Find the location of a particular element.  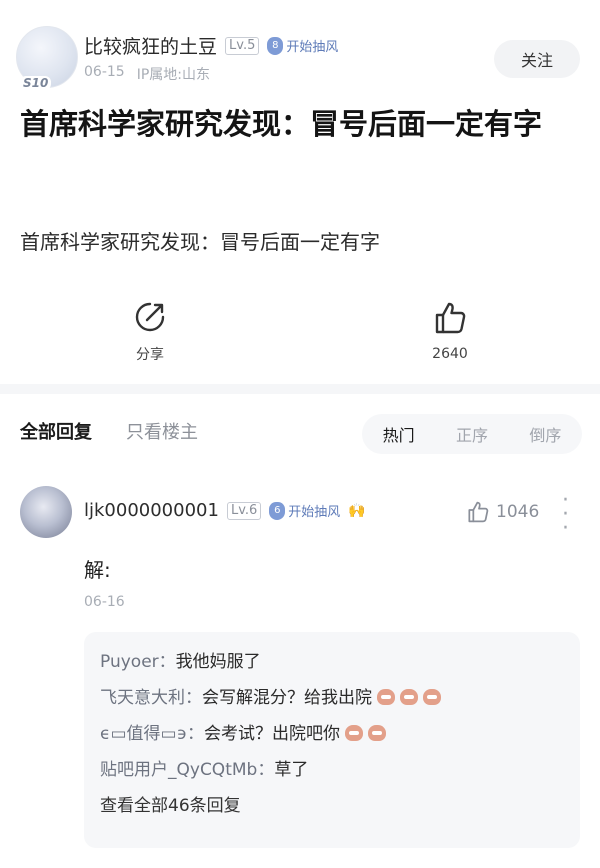

section-divider is located at coordinates (300, 389).